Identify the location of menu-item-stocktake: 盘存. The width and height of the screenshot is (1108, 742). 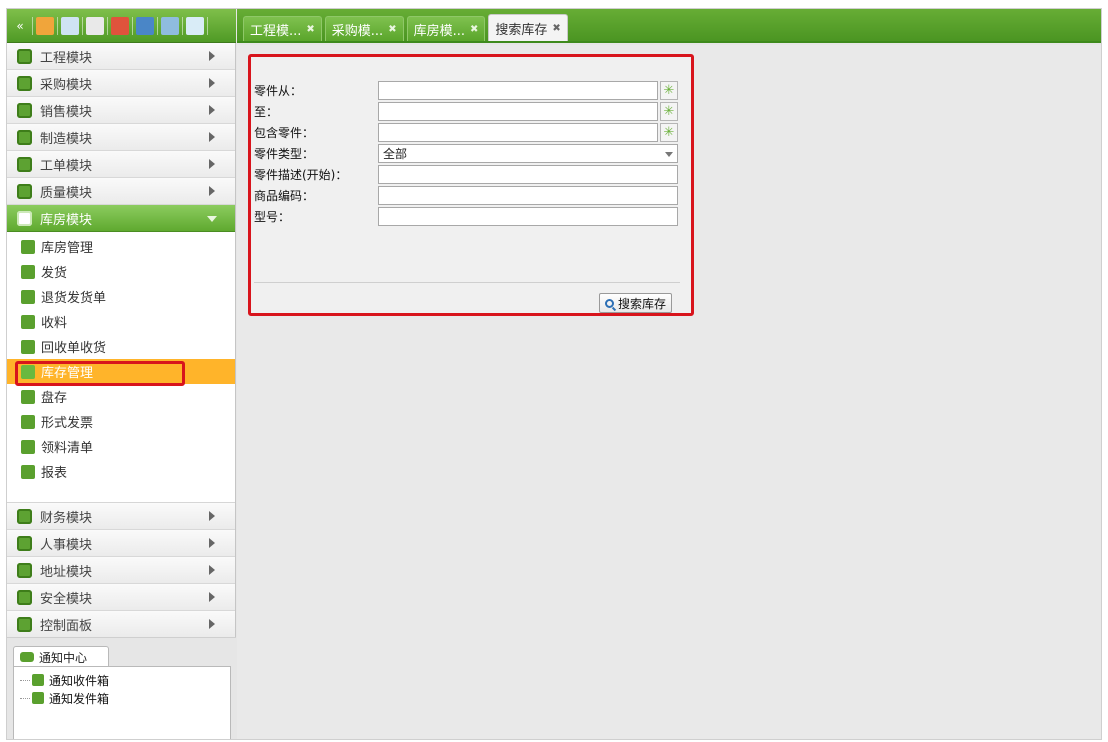
(121, 396).